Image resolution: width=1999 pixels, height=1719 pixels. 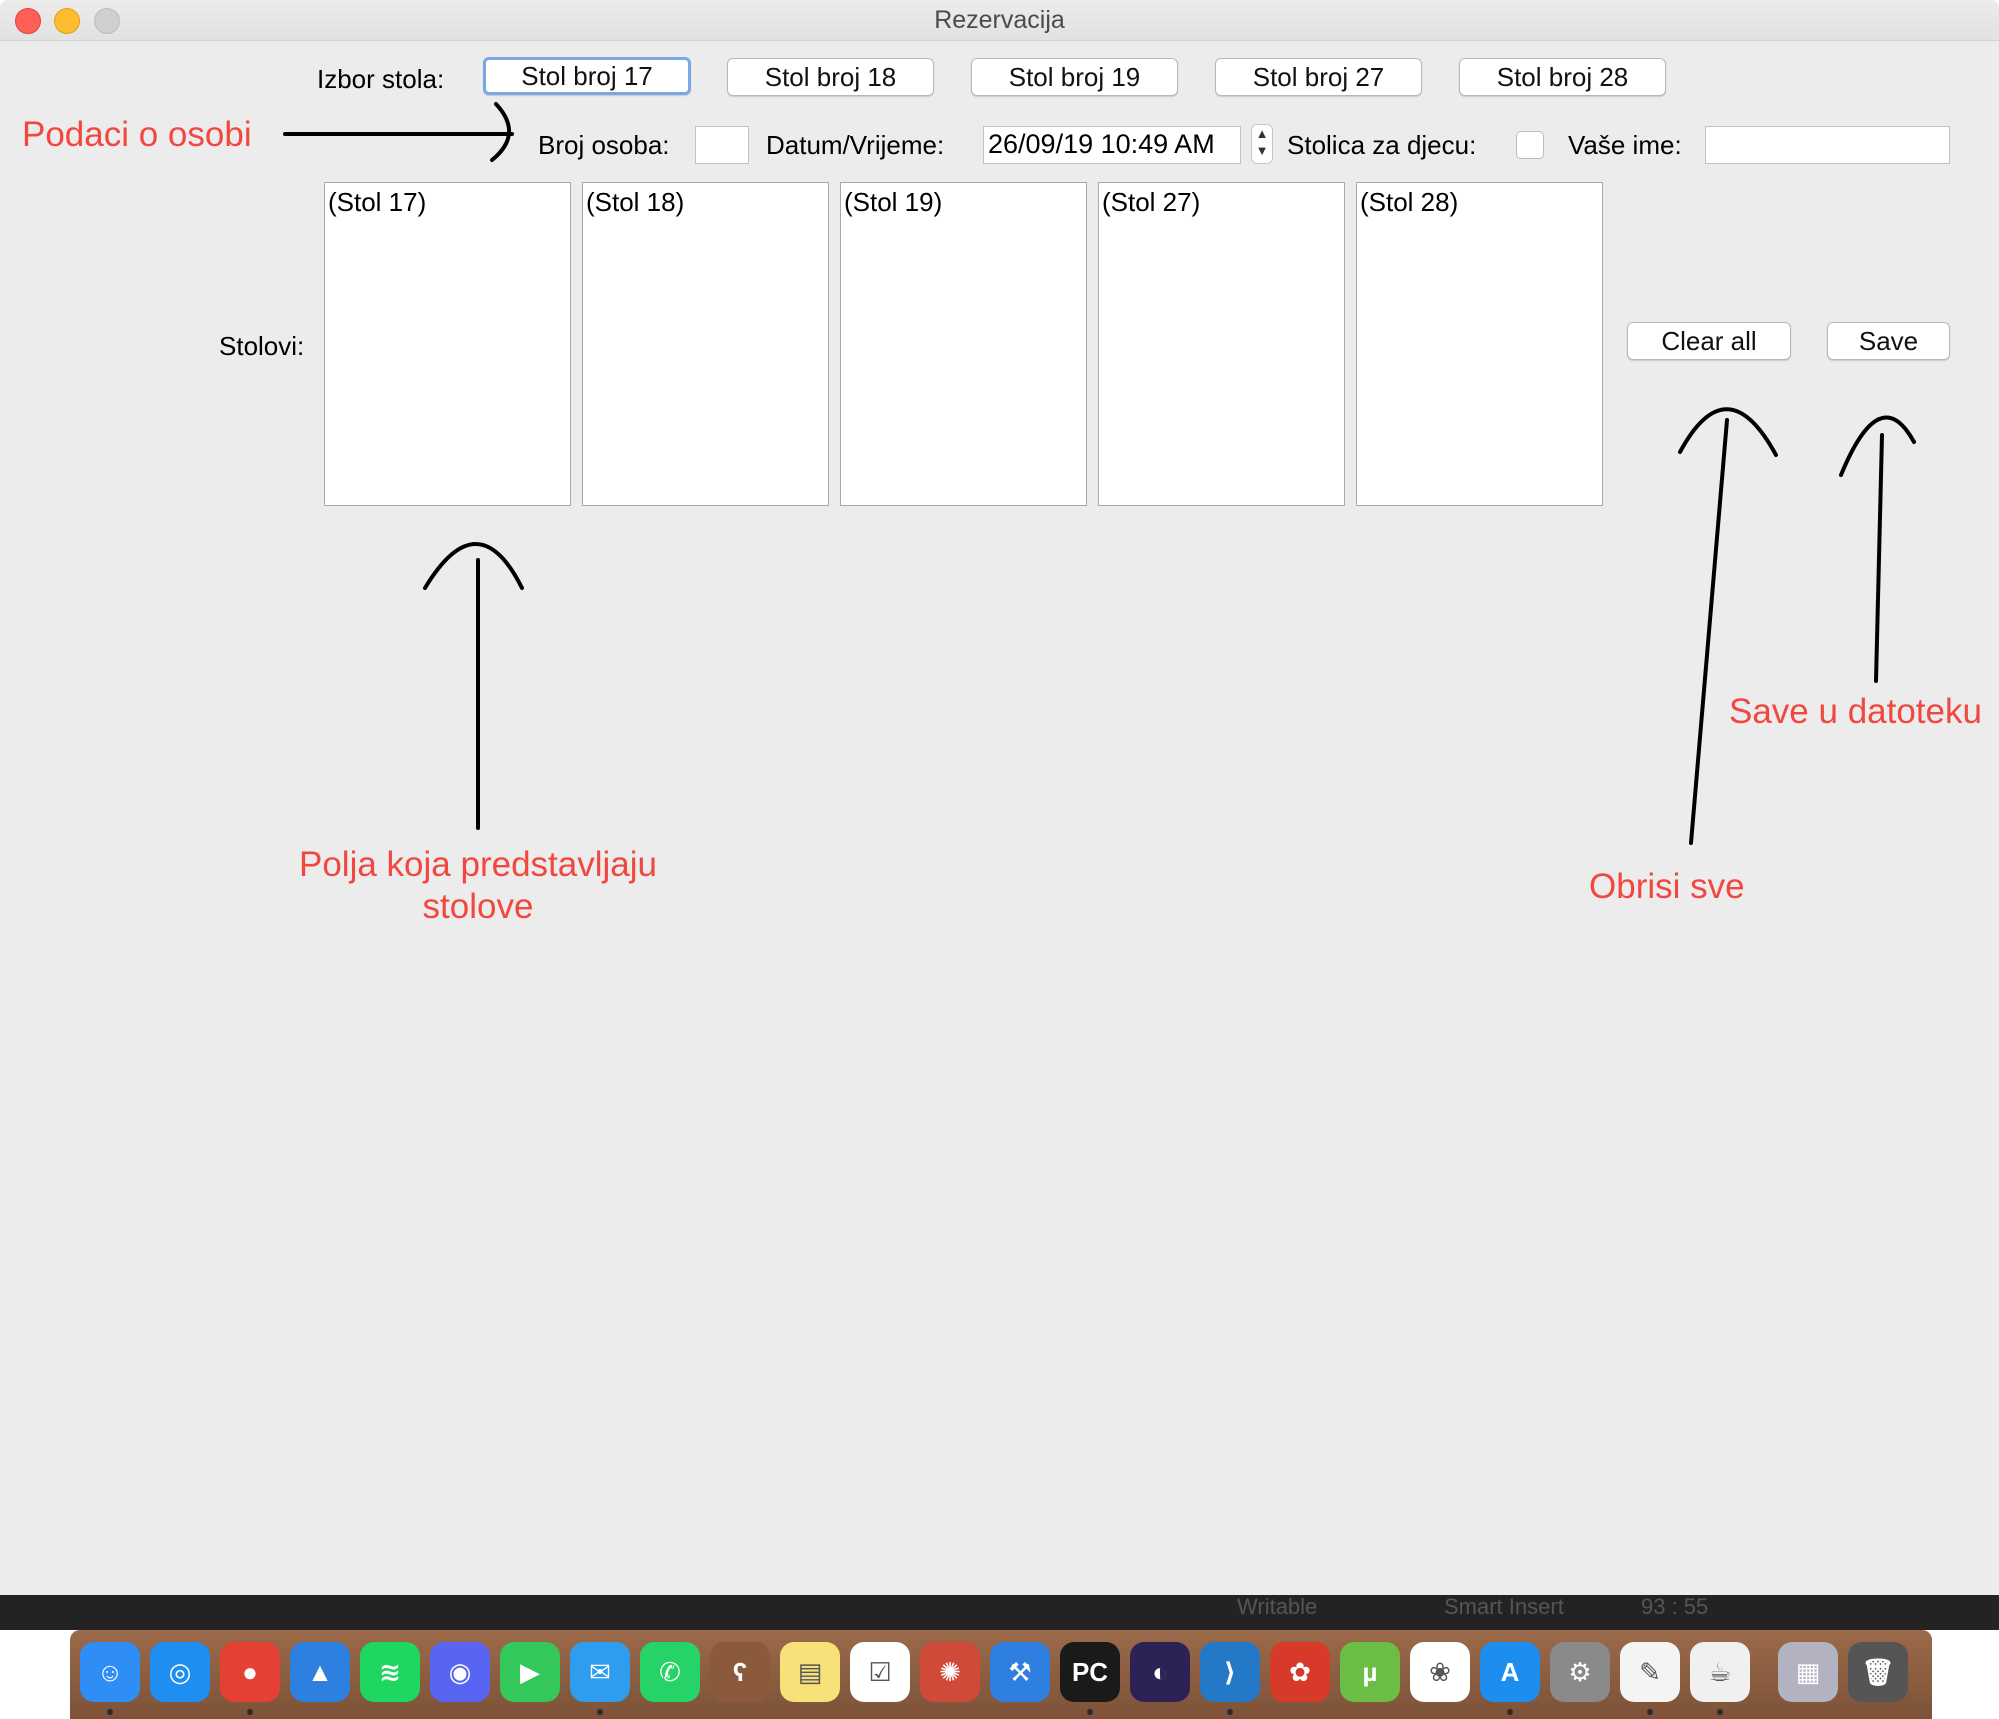 What do you see at coordinates (1090, 1672) in the screenshot?
I see `pycharm-icon: PC` at bounding box center [1090, 1672].